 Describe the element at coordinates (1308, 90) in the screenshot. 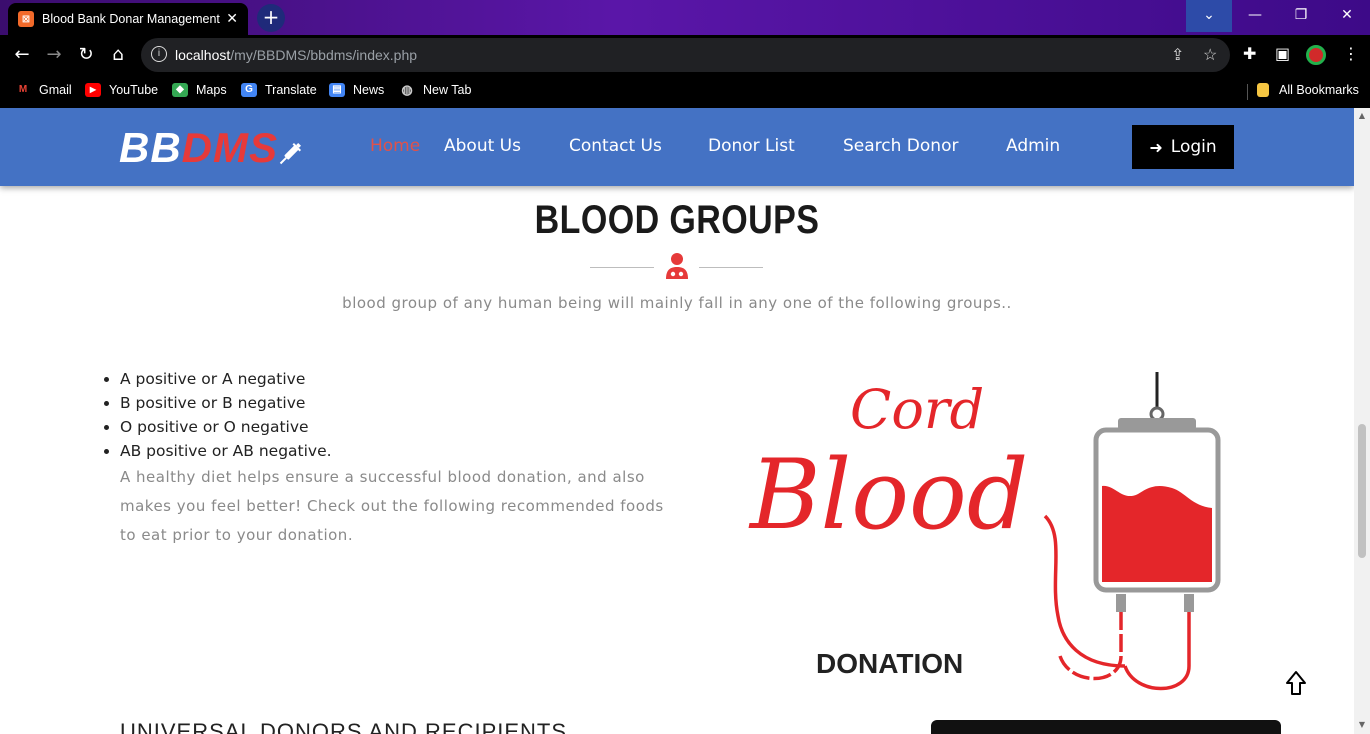

I see `all-bookmarks-folder: All Bookmarks` at that location.